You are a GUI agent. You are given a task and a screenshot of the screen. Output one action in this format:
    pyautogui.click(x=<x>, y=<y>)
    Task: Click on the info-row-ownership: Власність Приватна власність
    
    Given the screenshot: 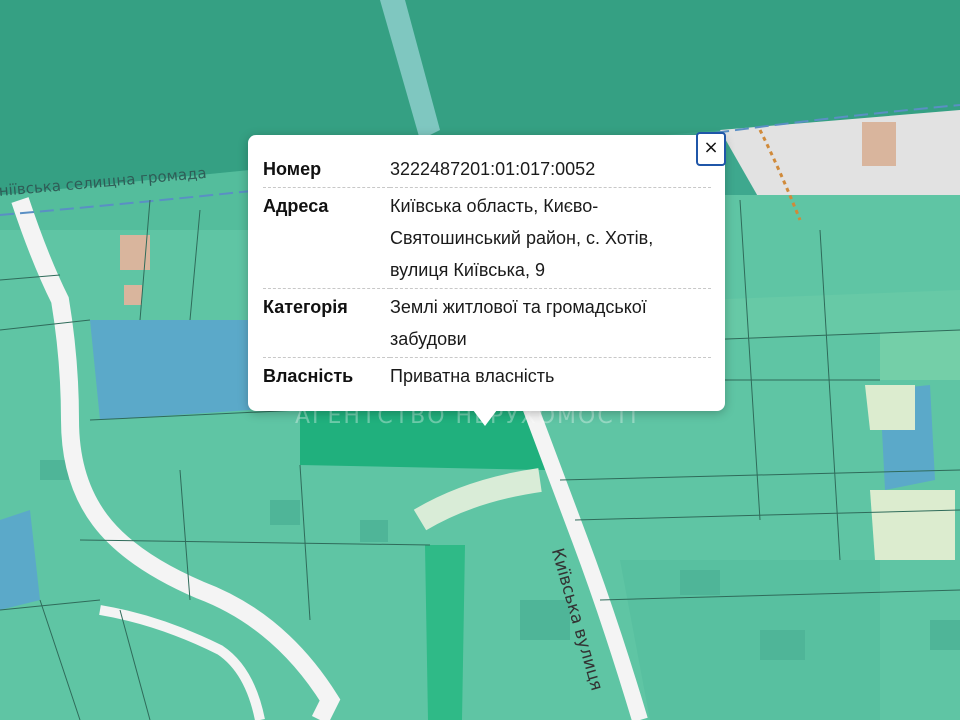 What is the action you would take?
    pyautogui.click(x=487, y=376)
    